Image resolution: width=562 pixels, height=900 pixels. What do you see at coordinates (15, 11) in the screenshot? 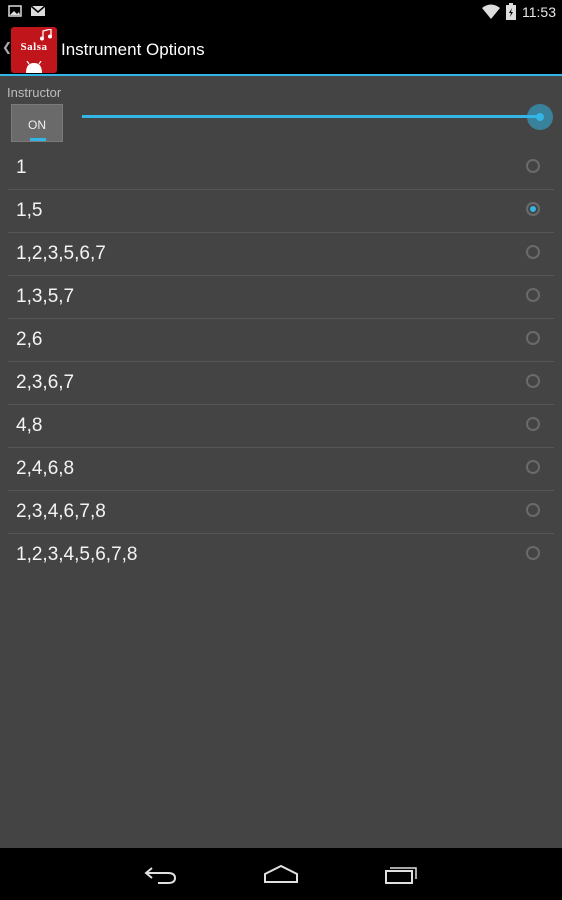
I see `picture-icon` at bounding box center [15, 11].